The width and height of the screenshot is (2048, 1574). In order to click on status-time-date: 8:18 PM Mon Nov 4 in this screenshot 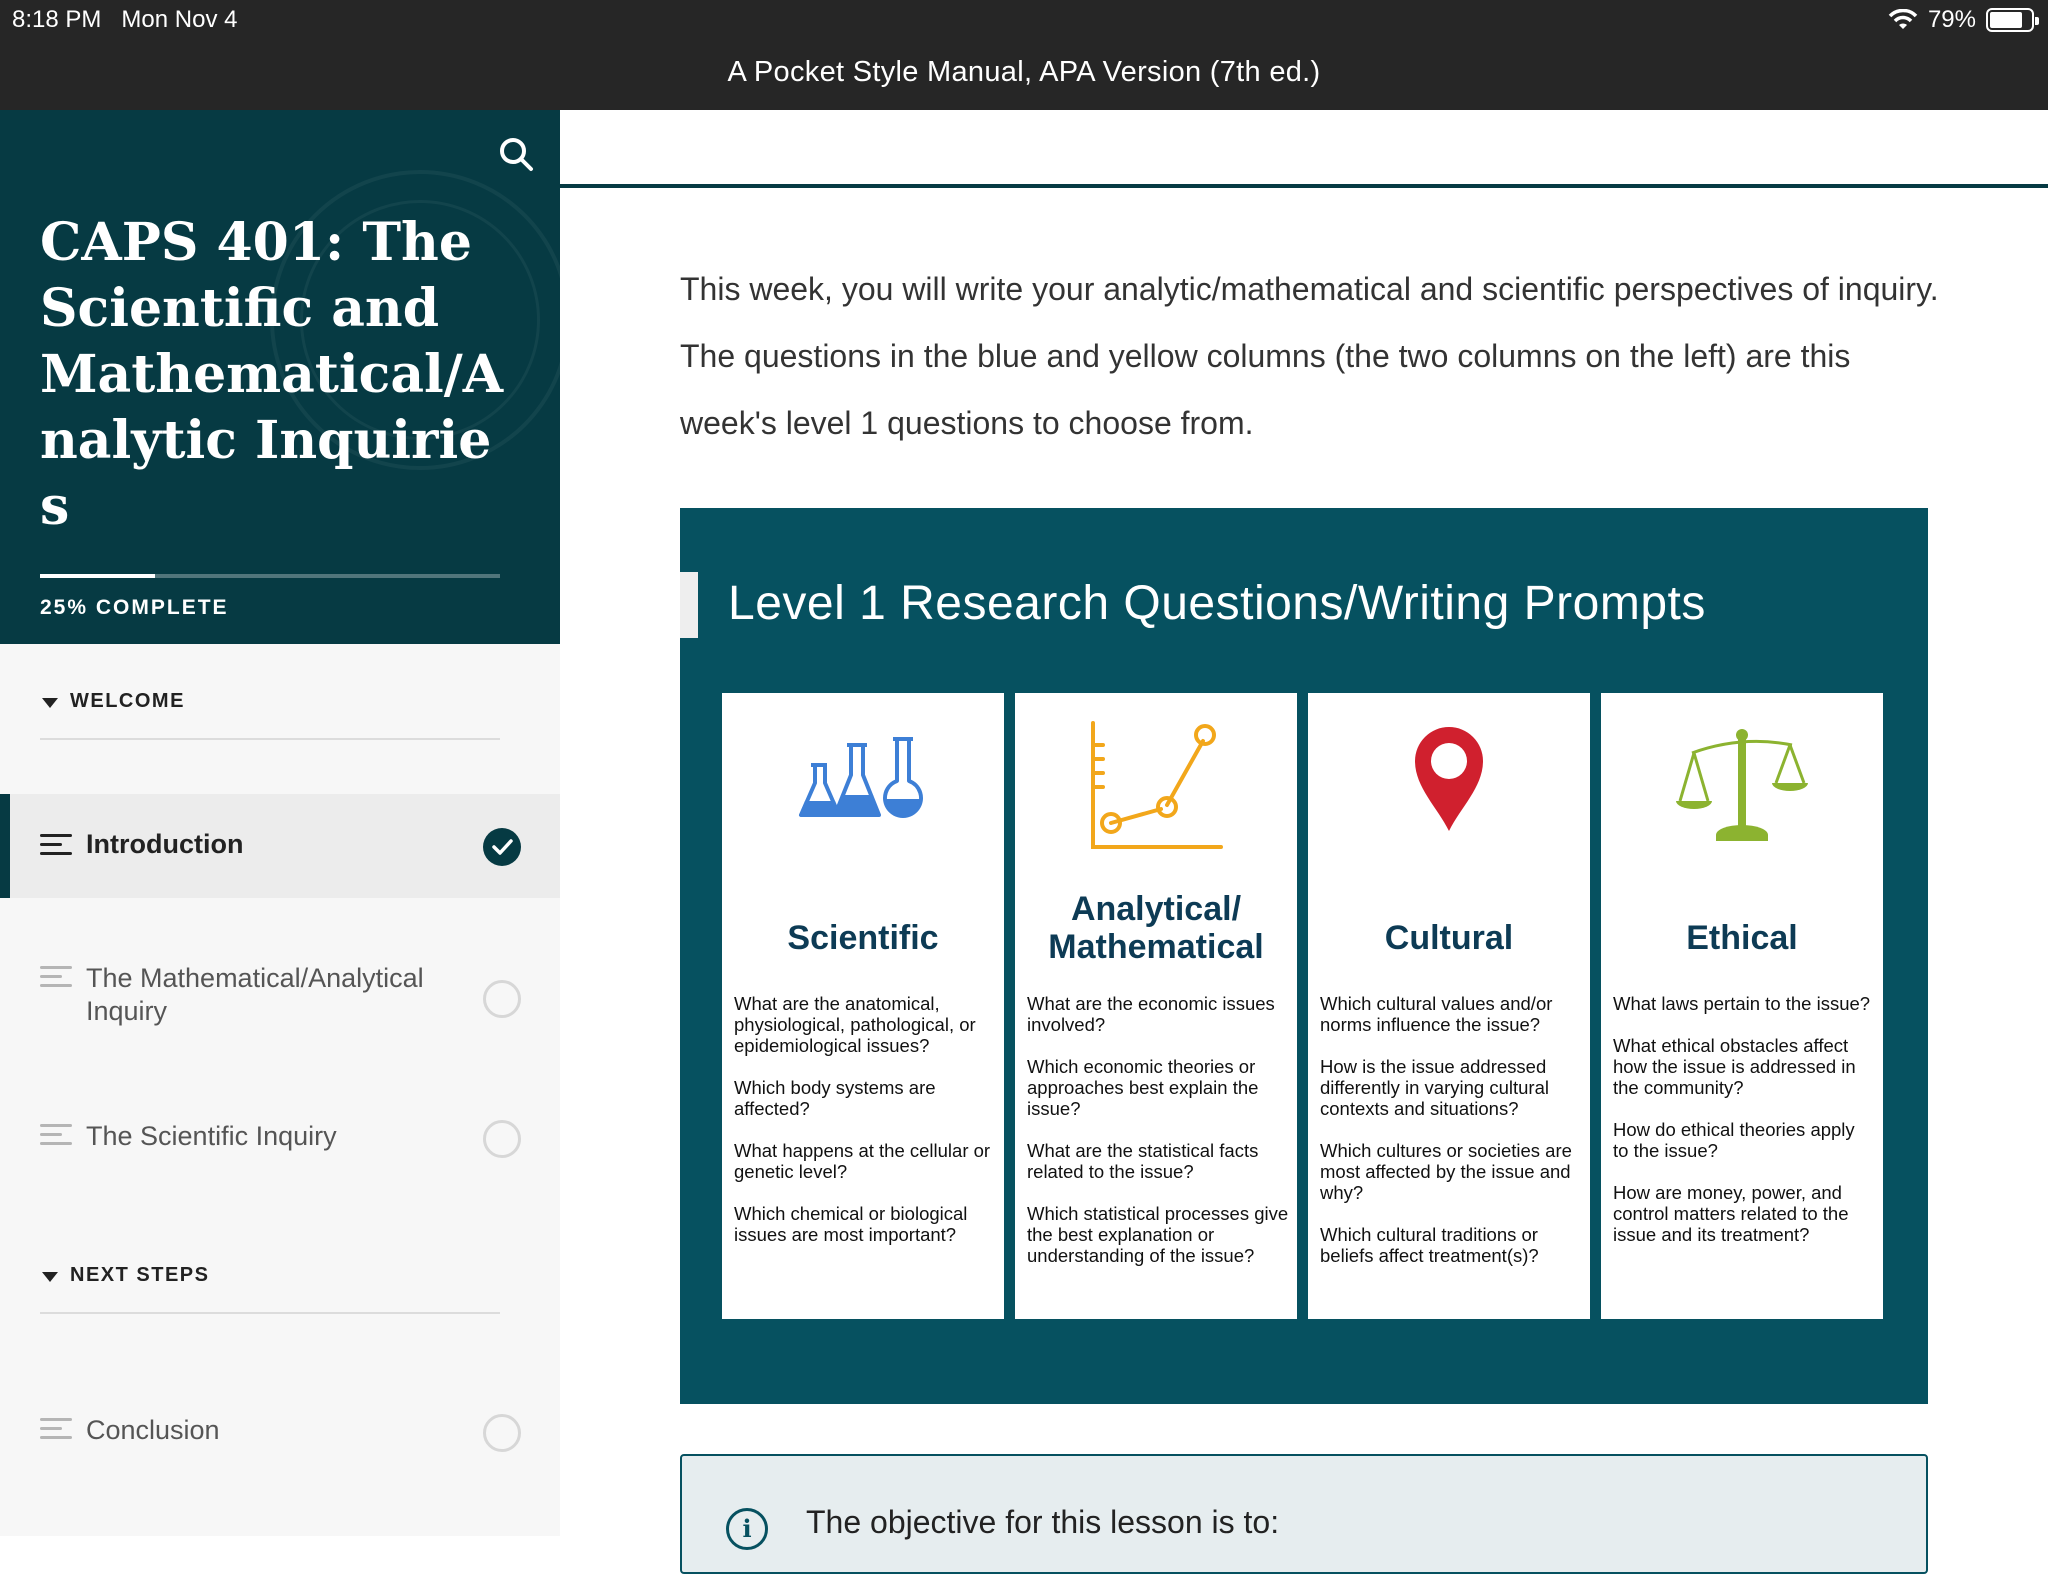, I will do `click(124, 20)`.